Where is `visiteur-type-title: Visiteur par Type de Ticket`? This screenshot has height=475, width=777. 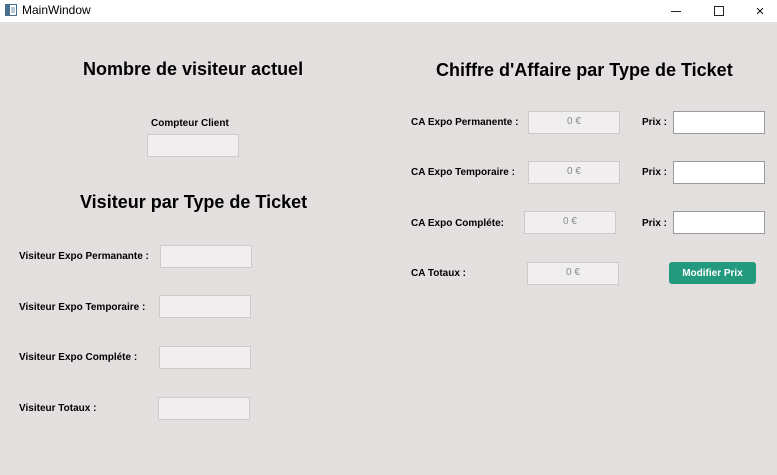
visiteur-type-title: Visiteur par Type de Ticket is located at coordinates (194, 202).